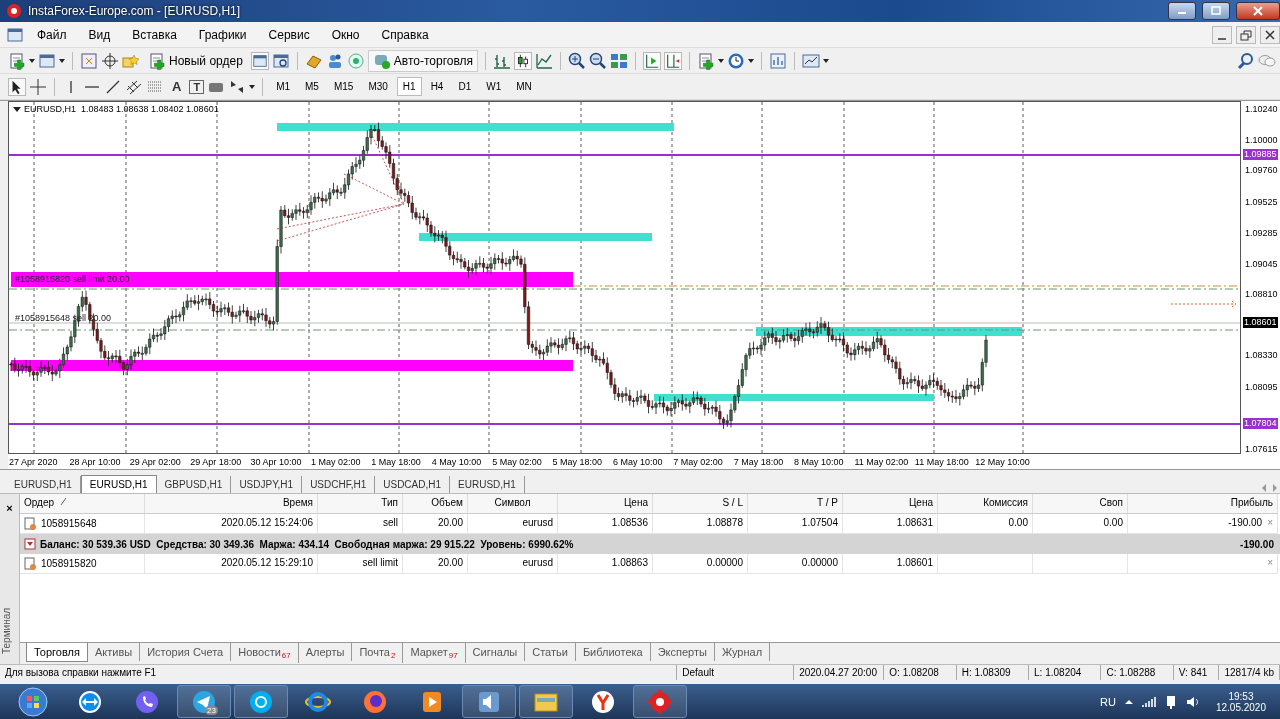 The width and height of the screenshot is (1280, 719). Describe the element at coordinates (550, 652) in the screenshot. I see `terminal-tab: Статьи` at that location.